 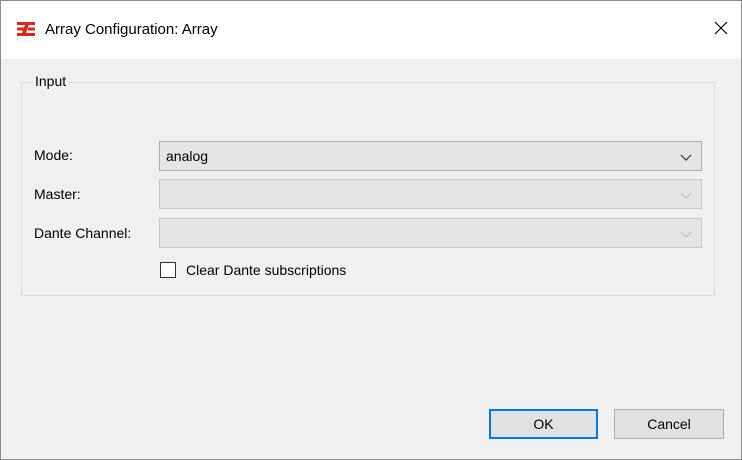 I want to click on clear-dante-subscriptions-checkbox: Clear Dante subscriptions, so click(x=253, y=270).